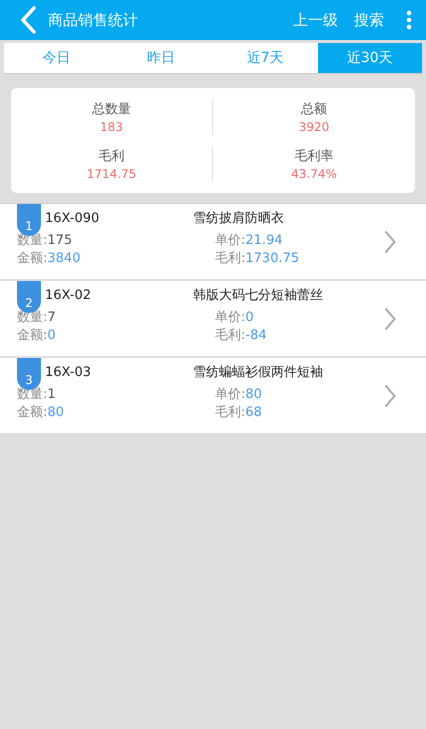 Image resolution: width=426 pixels, height=729 pixels. What do you see at coordinates (111, 173) in the screenshot?
I see `stat-value: 1714.75` at bounding box center [111, 173].